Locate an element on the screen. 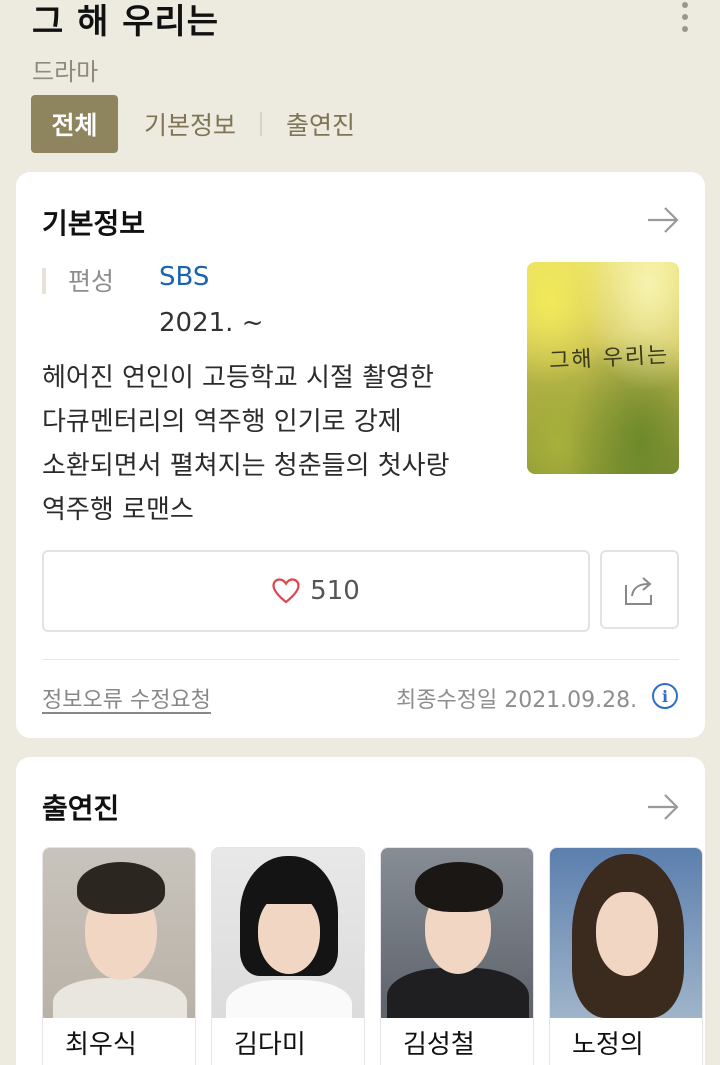 Image resolution: width=720 pixels, height=1065 pixels. heart-icon is located at coordinates (286, 591).